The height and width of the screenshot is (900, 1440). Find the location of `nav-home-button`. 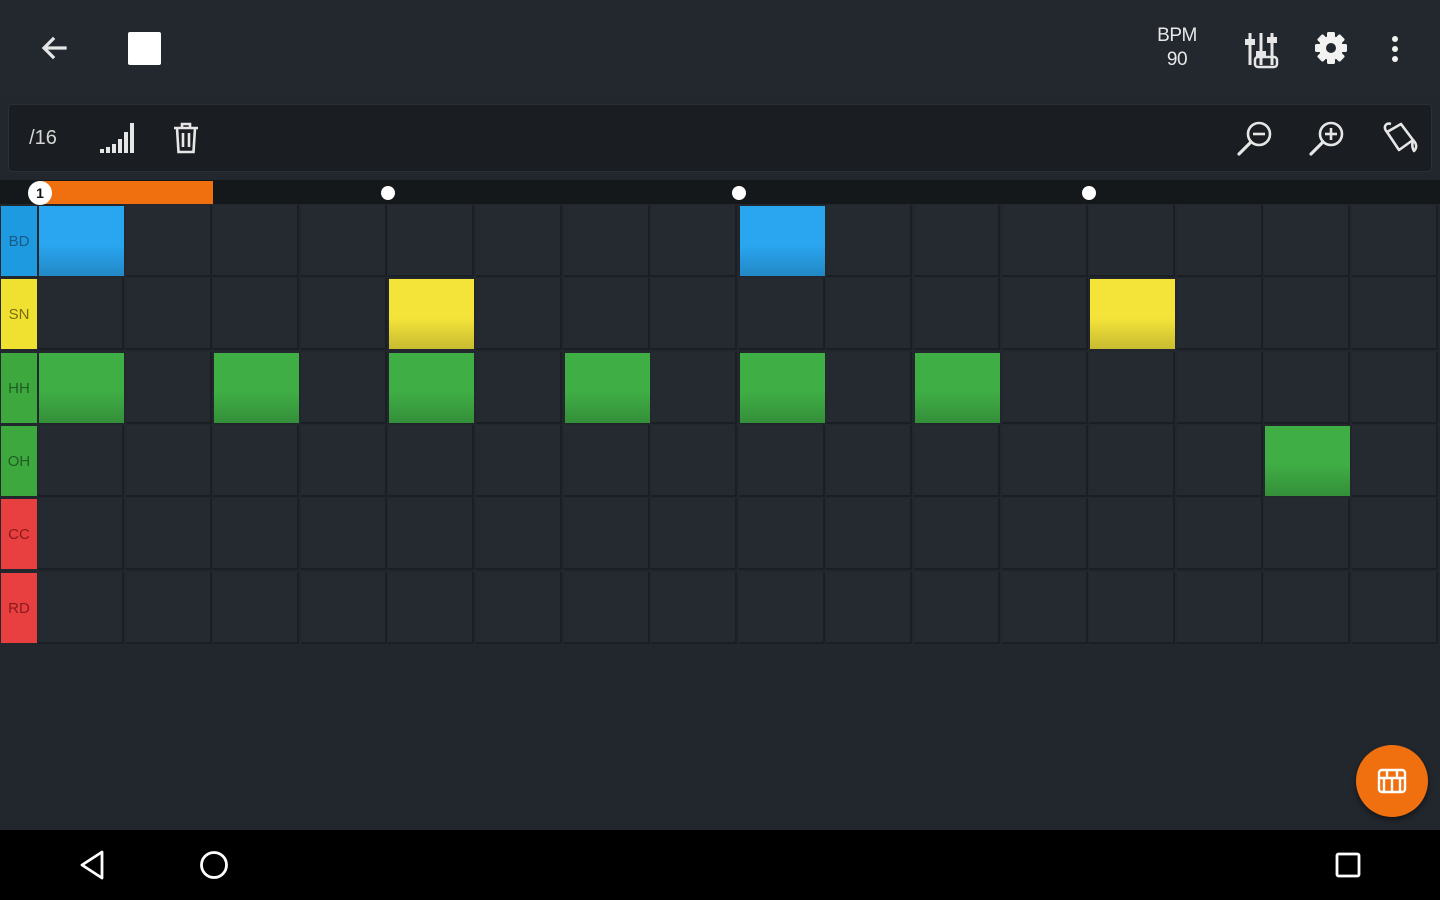

nav-home-button is located at coordinates (214, 865).